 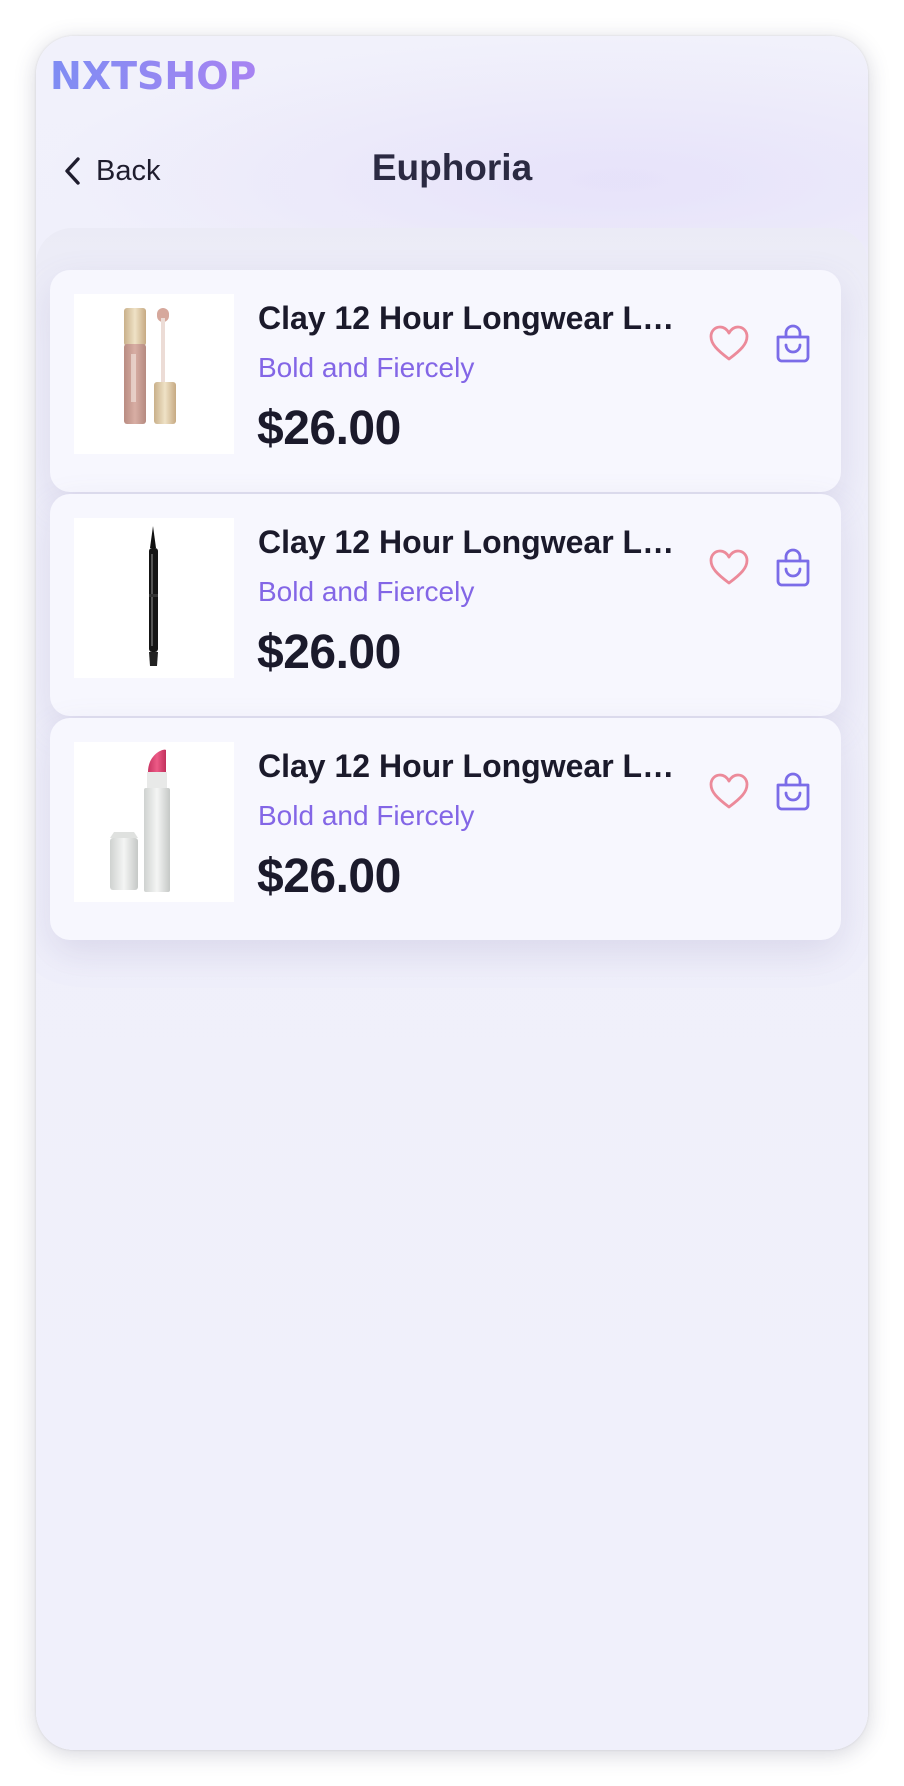 I want to click on eyeliner-pen-image, so click(x=153, y=596).